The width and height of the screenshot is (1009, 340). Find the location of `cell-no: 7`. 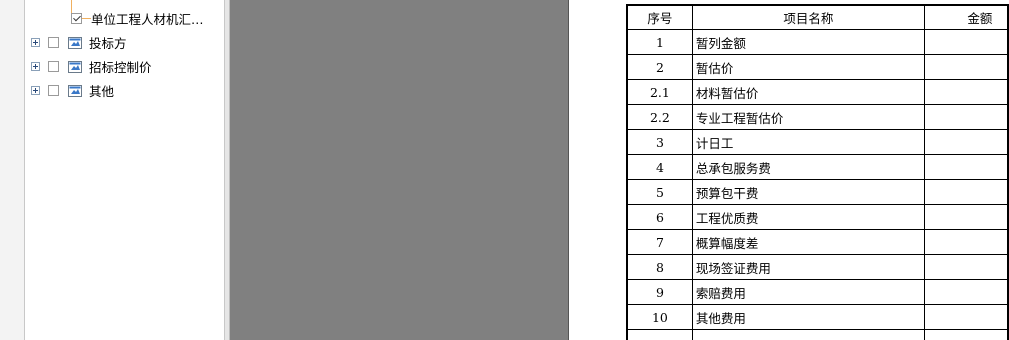

cell-no: 7 is located at coordinates (659, 242).